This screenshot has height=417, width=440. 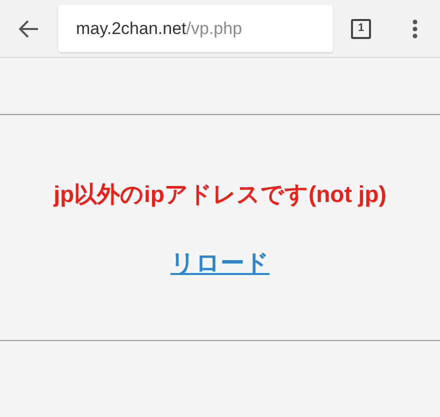 I want to click on reload-link: リロード, so click(x=220, y=263).